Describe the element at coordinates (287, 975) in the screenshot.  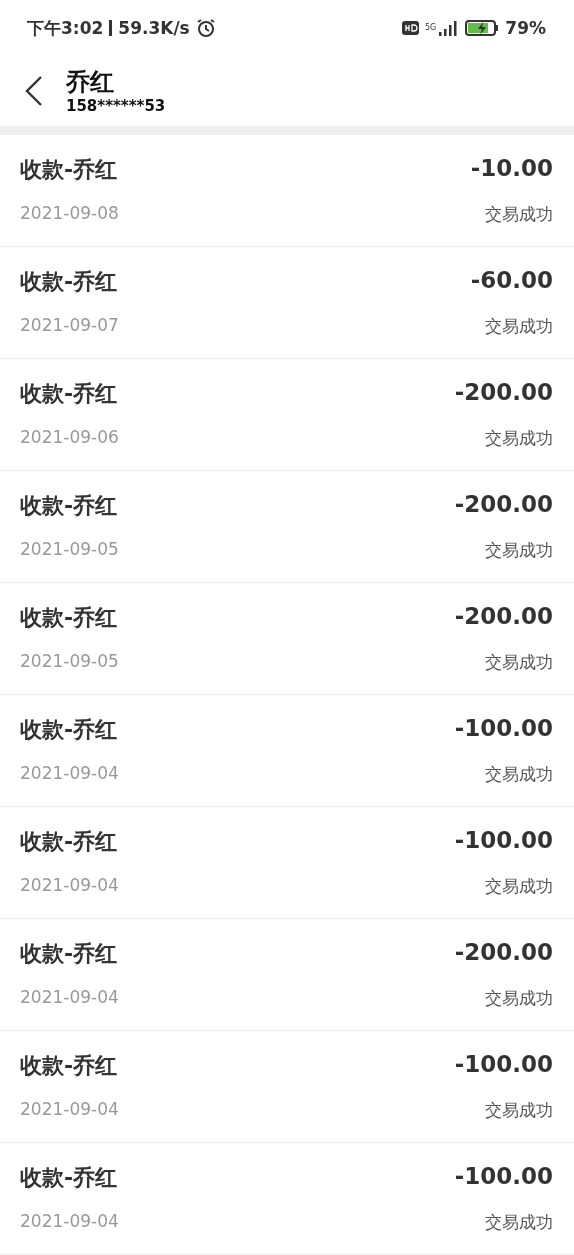
I see `transaction-row: 收款-乔红 -200.00 2021-09-04 交易成功` at that location.